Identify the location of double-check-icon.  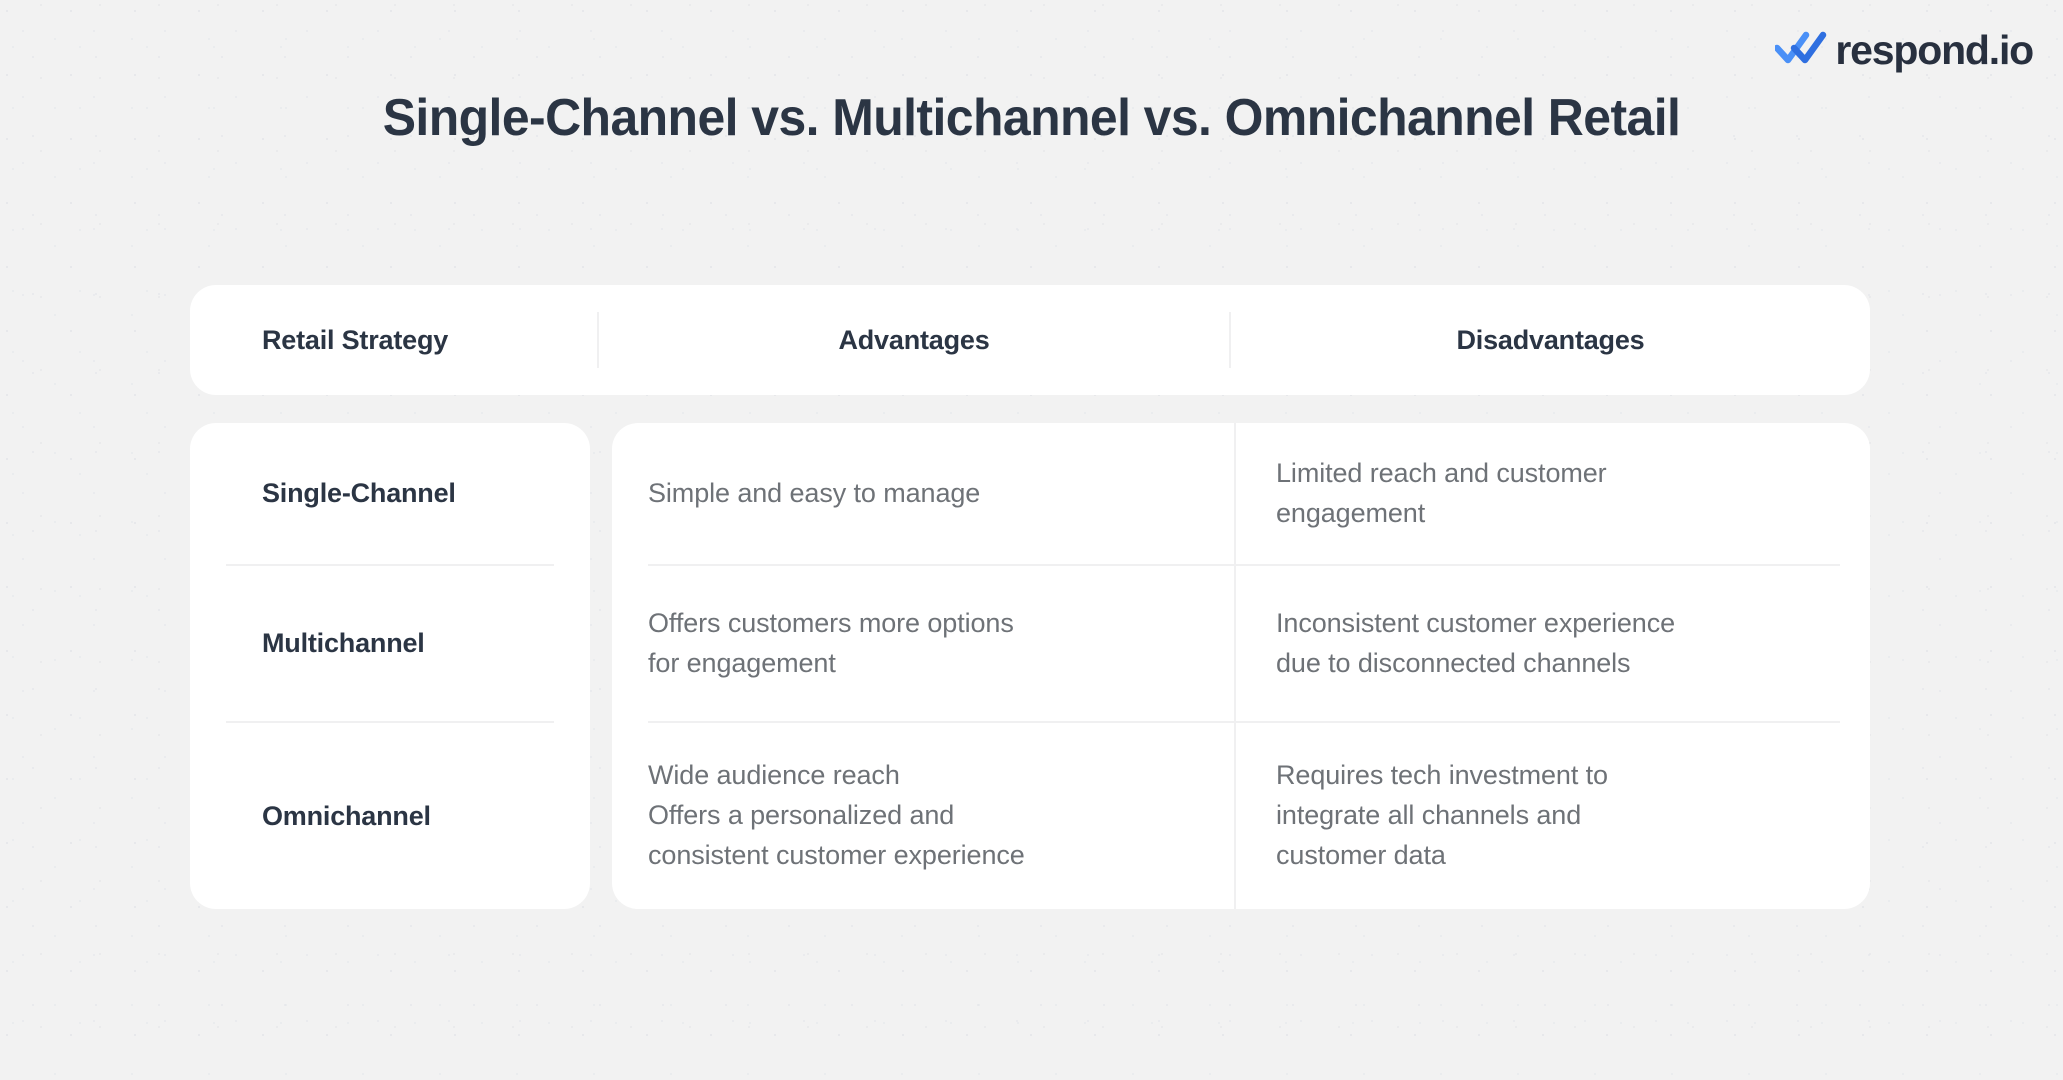
(1800, 50).